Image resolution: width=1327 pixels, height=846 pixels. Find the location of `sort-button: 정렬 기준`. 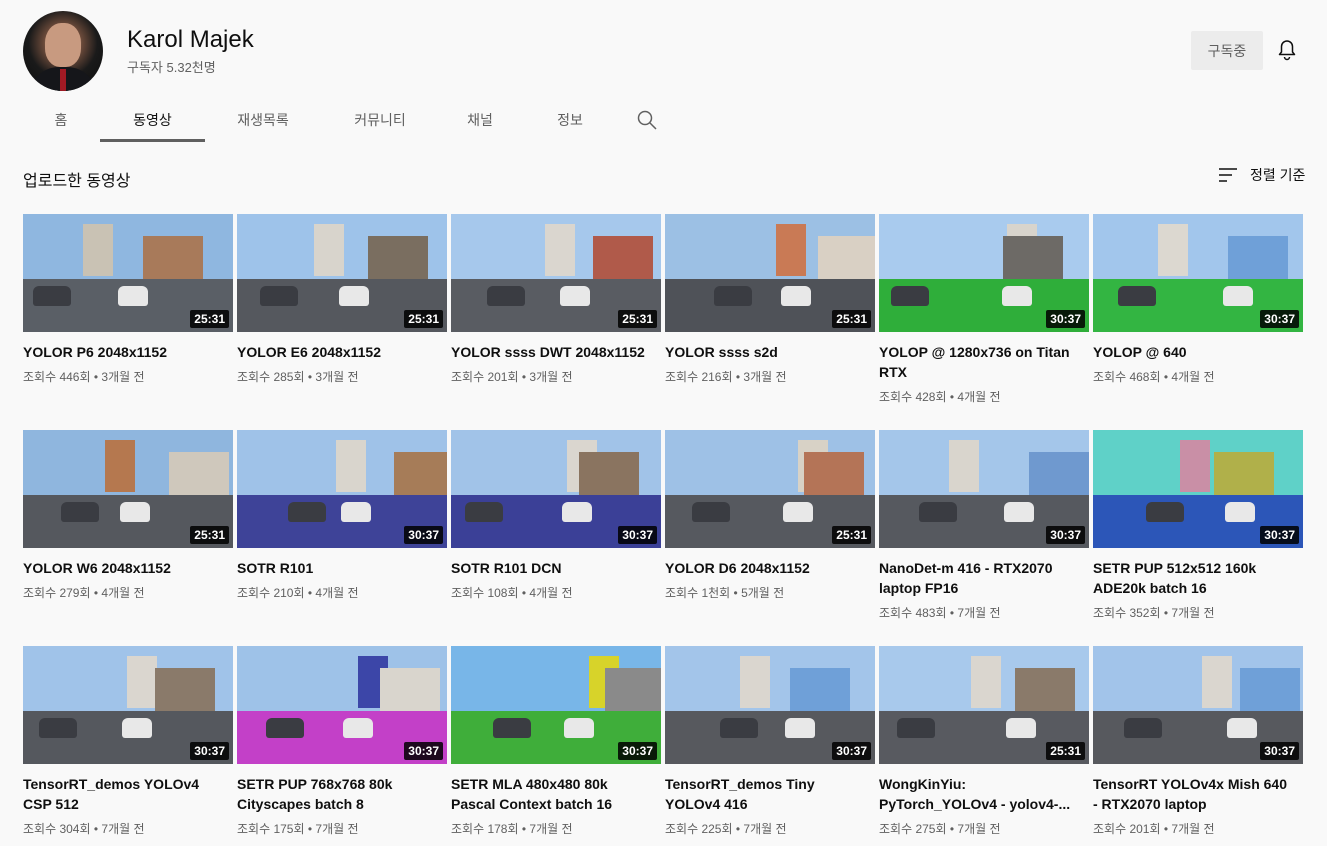

sort-button: 정렬 기준 is located at coordinates (1261, 175).